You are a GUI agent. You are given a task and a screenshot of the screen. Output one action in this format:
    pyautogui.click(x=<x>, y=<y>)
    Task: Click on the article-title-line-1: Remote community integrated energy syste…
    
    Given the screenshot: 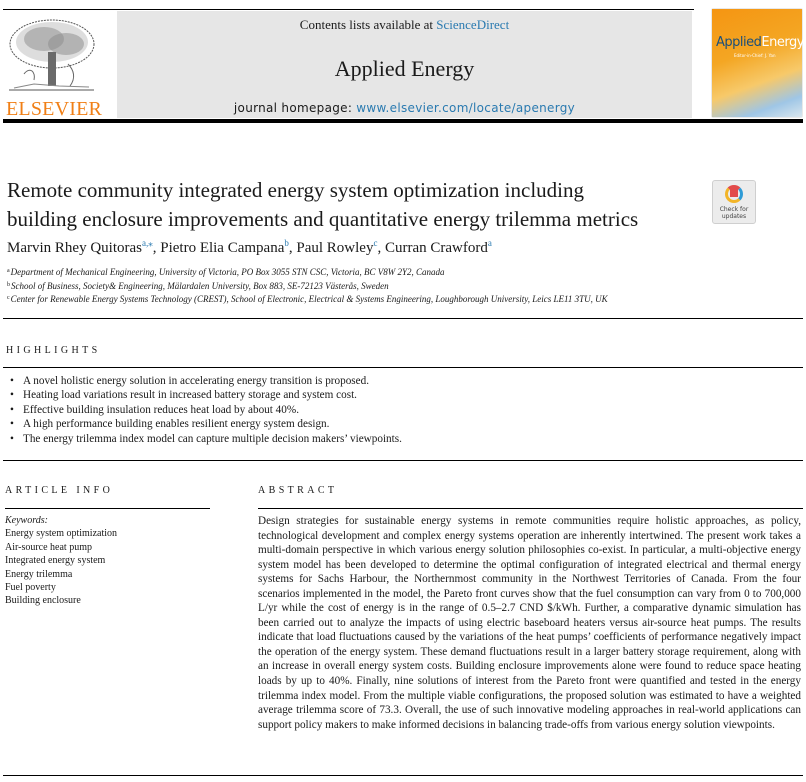 What is the action you would take?
    pyautogui.click(x=295, y=190)
    